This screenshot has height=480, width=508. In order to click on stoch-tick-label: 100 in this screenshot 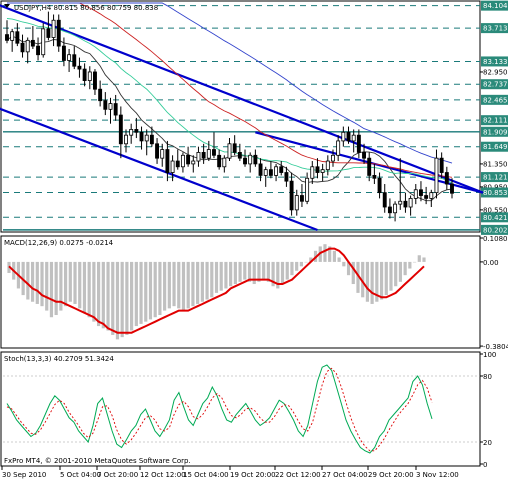, I will do `click(489, 355)`.